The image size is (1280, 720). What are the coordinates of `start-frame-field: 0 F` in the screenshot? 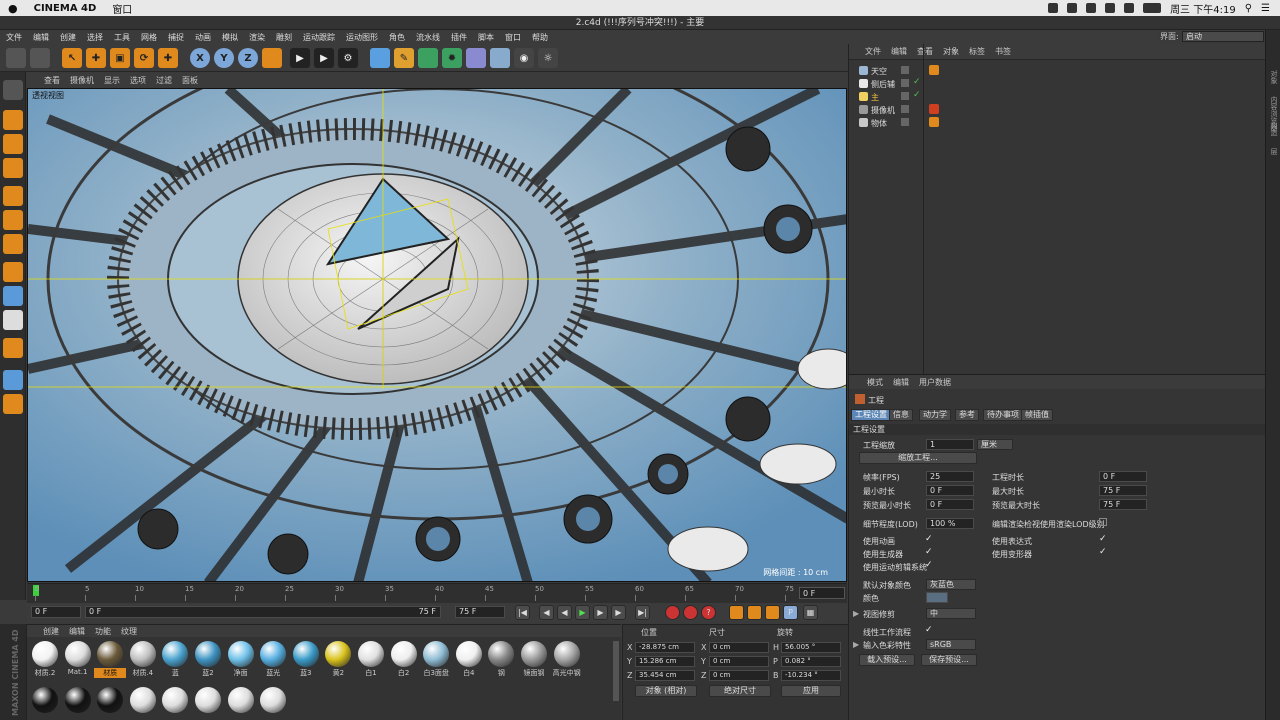 It's located at (56, 612).